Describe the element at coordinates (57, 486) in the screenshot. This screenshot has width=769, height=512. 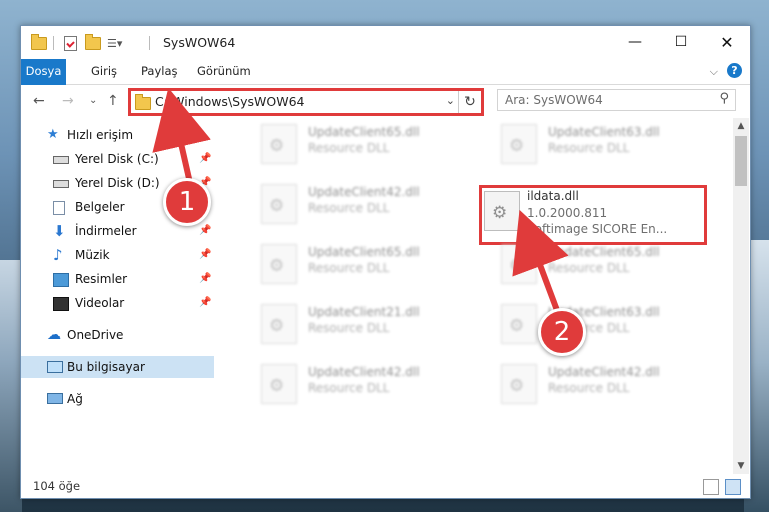
I see `item-count: 104 öğe` at that location.